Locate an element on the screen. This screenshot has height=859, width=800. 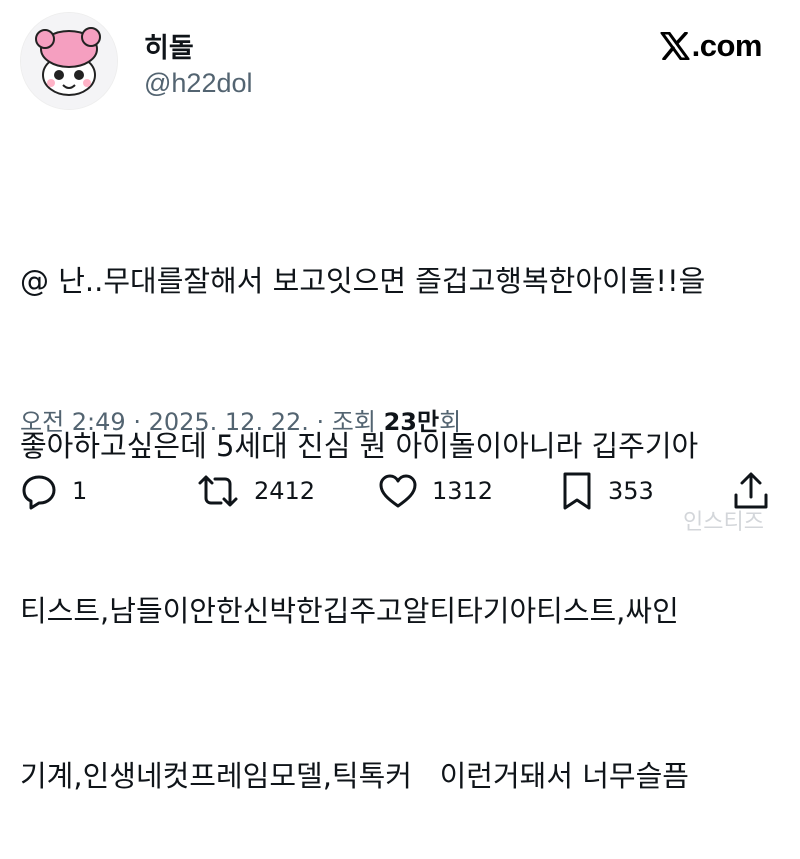
action-bar: 1 2412 1312 353 is located at coordinates (400, 491).